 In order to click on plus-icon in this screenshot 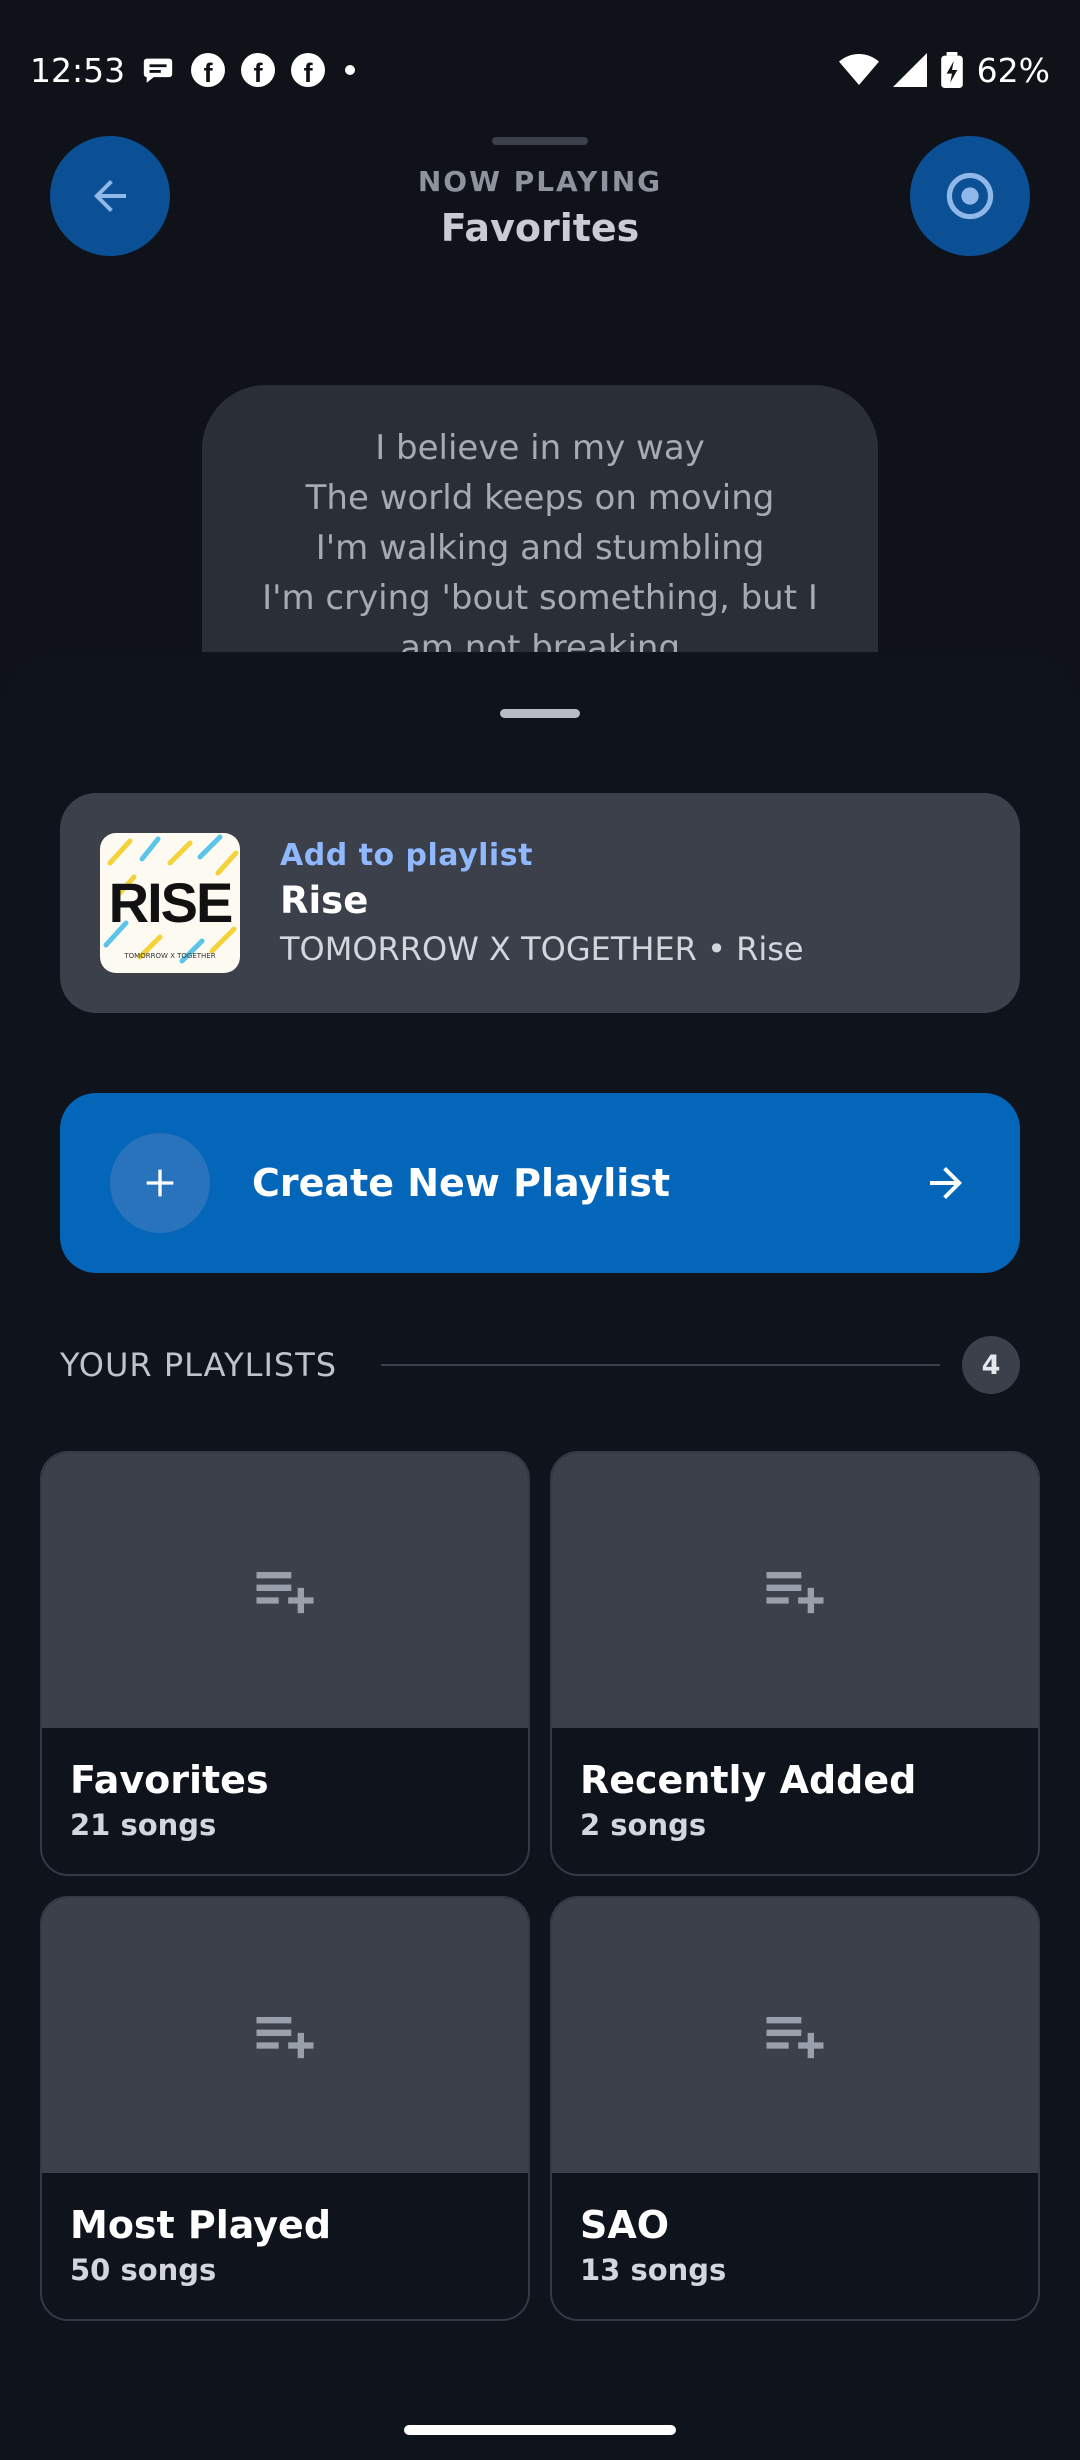, I will do `click(160, 1183)`.